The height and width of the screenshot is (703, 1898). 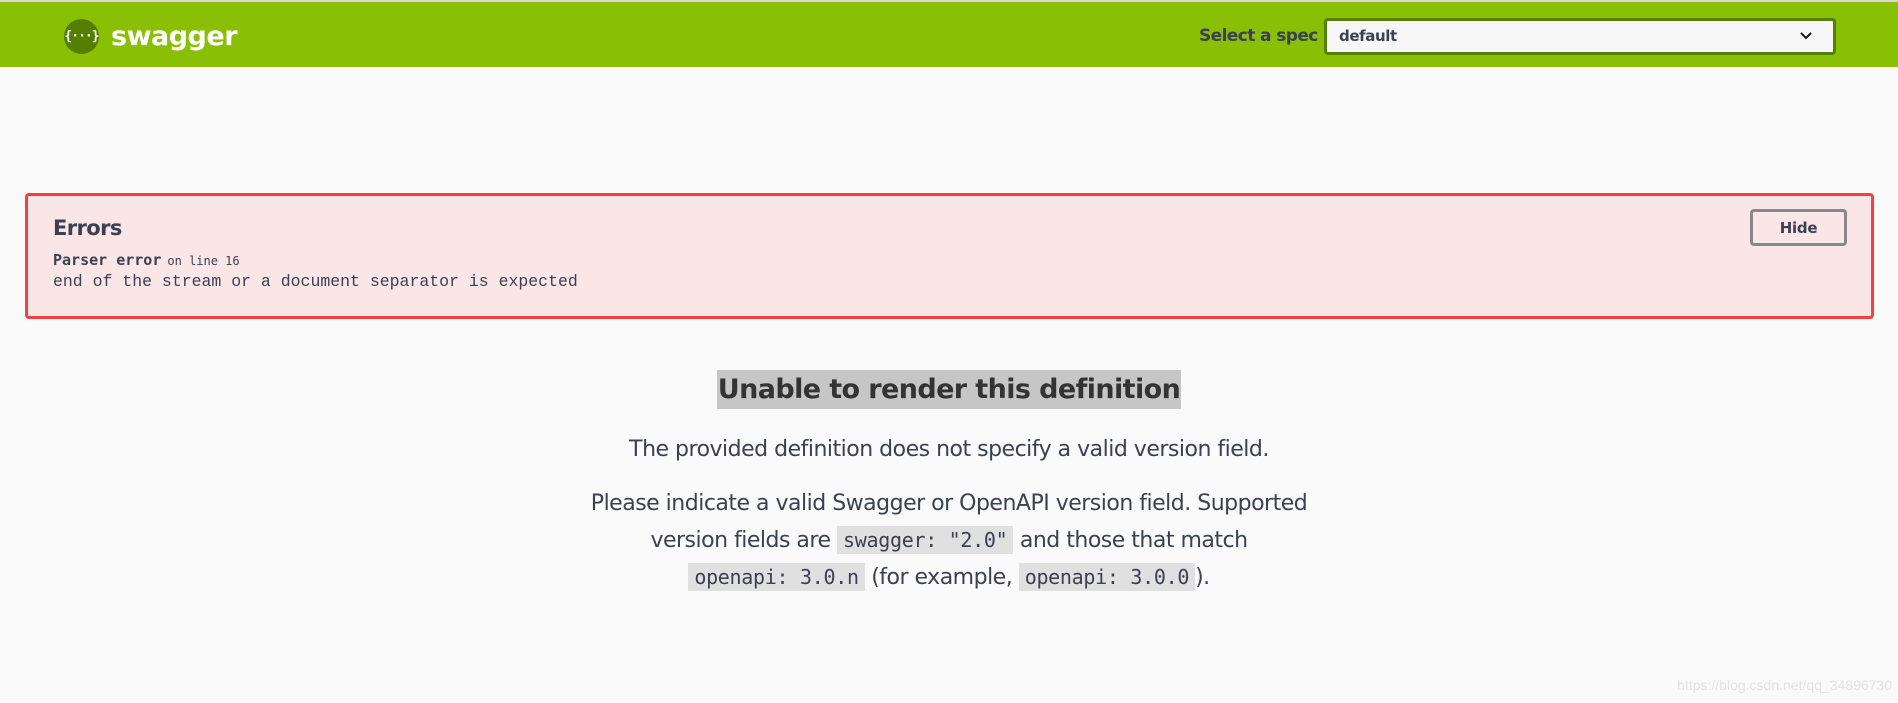 What do you see at coordinates (82, 36) in the screenshot?
I see `swagger-logo-icon: {···}` at bounding box center [82, 36].